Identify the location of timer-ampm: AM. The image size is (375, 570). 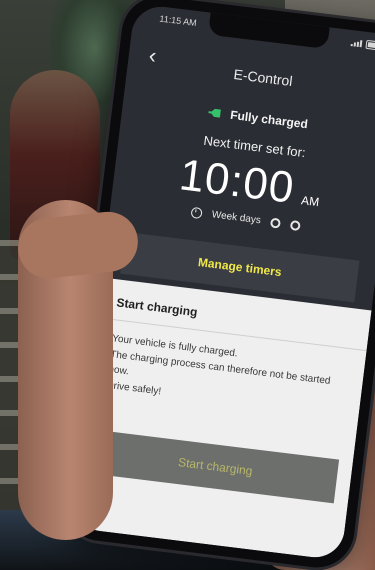
(310, 201).